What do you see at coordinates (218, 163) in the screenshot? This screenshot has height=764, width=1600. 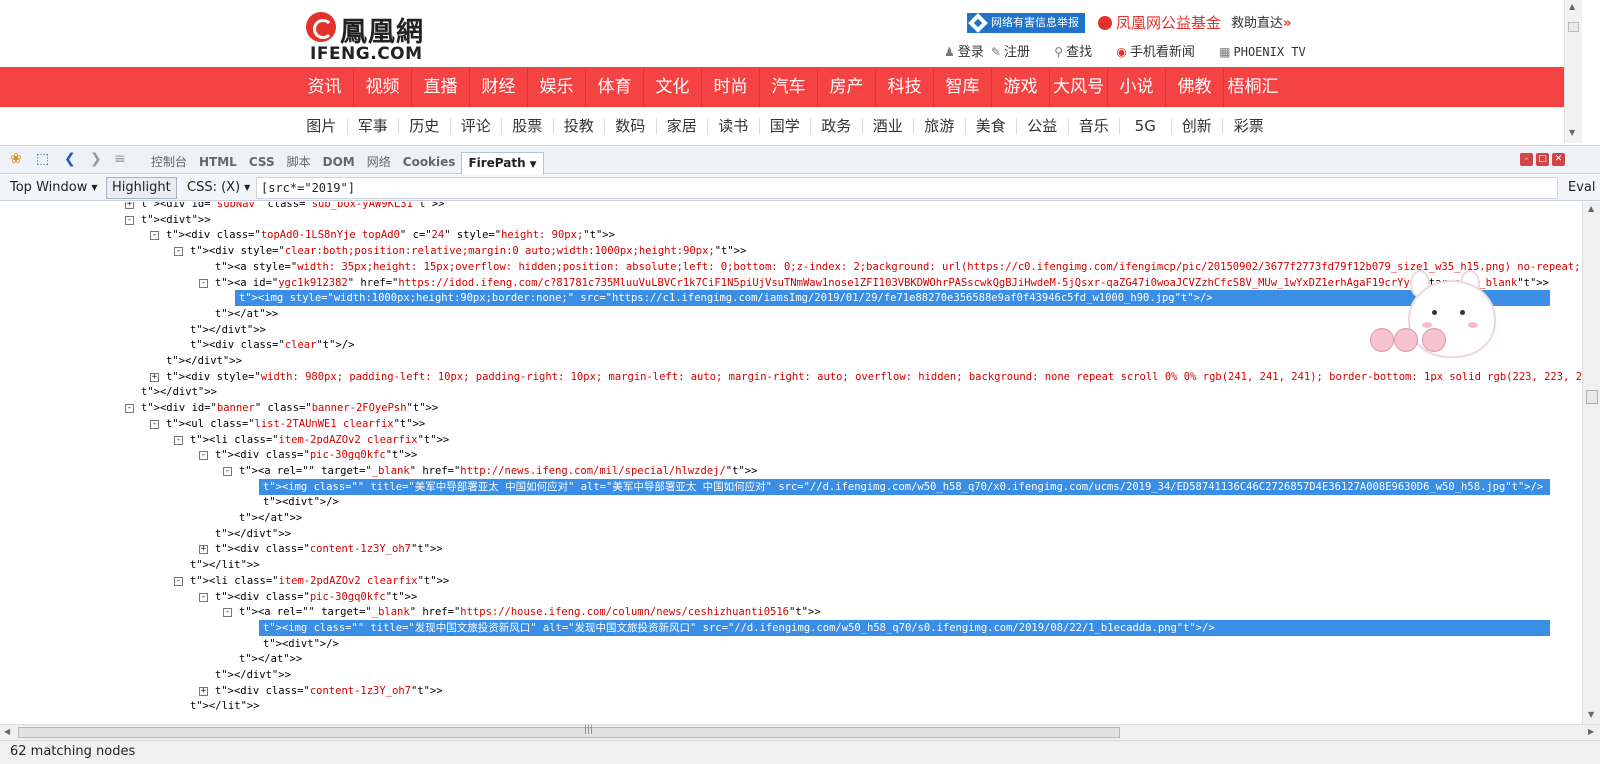 I see `devtools-tab: HTML` at bounding box center [218, 163].